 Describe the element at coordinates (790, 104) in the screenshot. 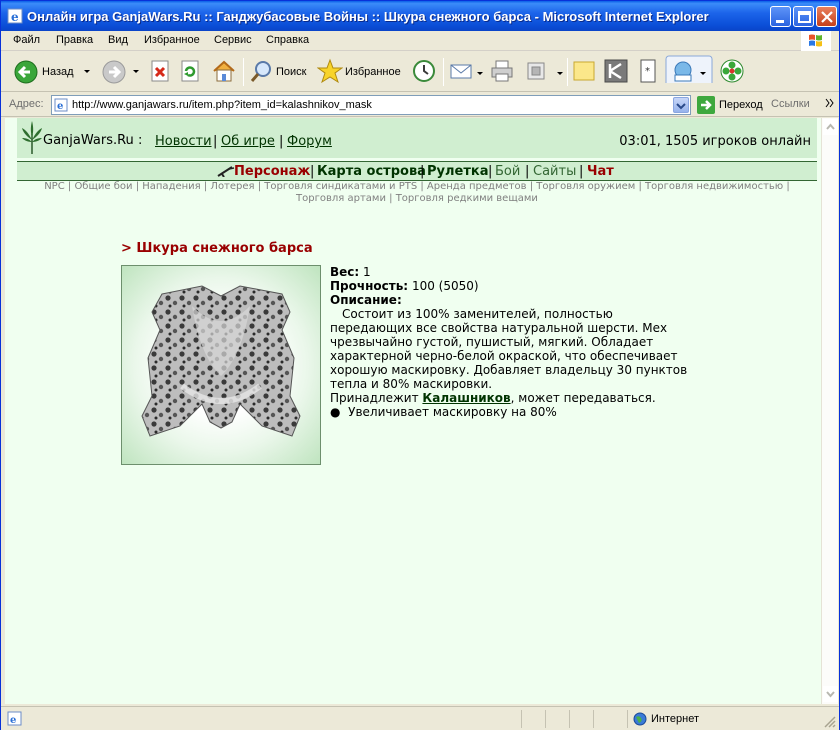

I see `links-toolbar: Ссылки` at that location.